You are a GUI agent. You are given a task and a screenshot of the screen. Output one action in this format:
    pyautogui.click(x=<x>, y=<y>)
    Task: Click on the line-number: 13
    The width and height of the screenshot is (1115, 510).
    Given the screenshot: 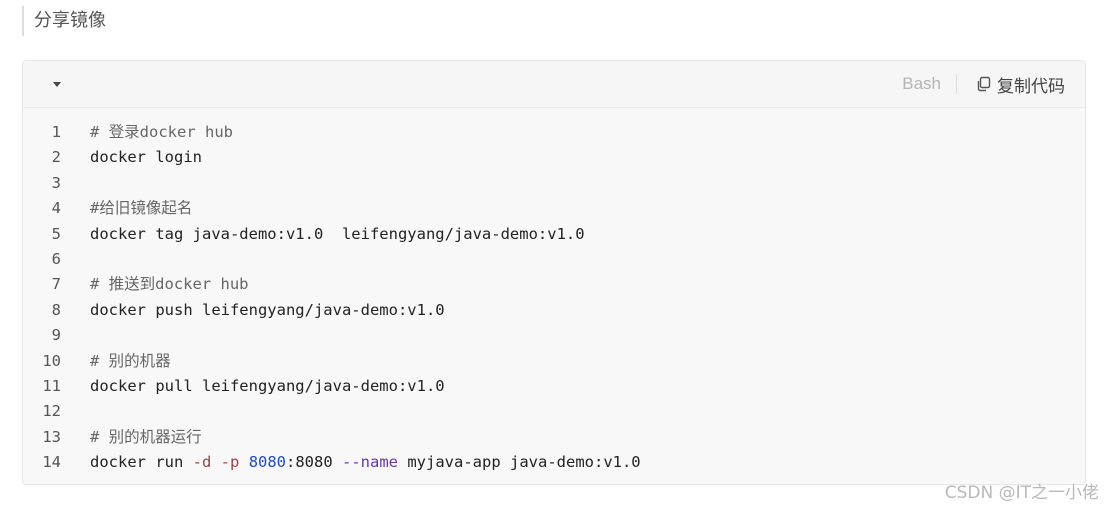 What is the action you would take?
    pyautogui.click(x=51, y=436)
    